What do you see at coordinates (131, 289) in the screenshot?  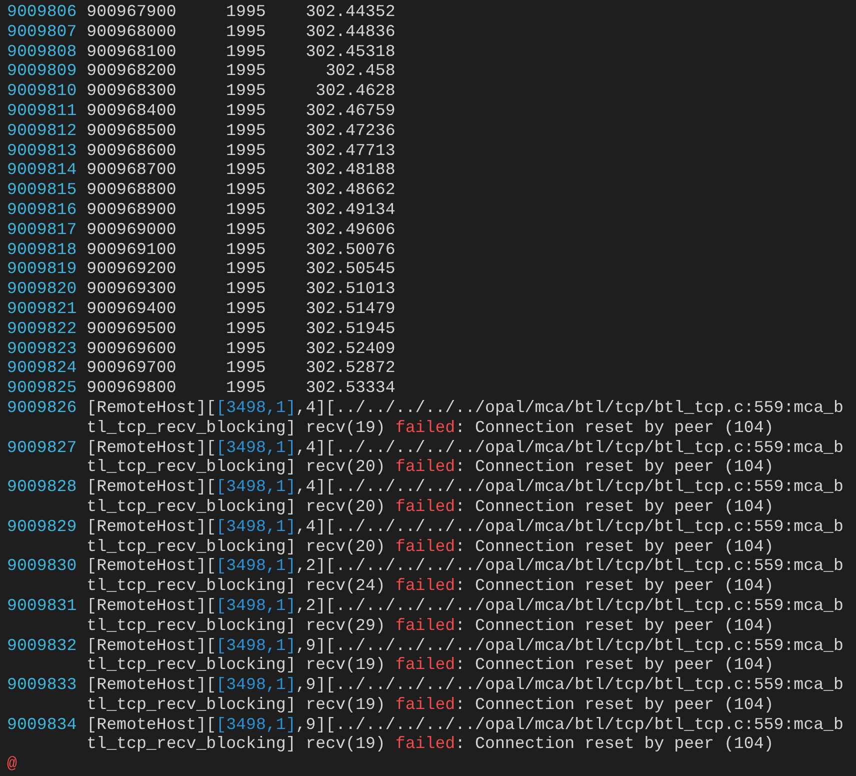 I see `table-cell: 900969300` at bounding box center [131, 289].